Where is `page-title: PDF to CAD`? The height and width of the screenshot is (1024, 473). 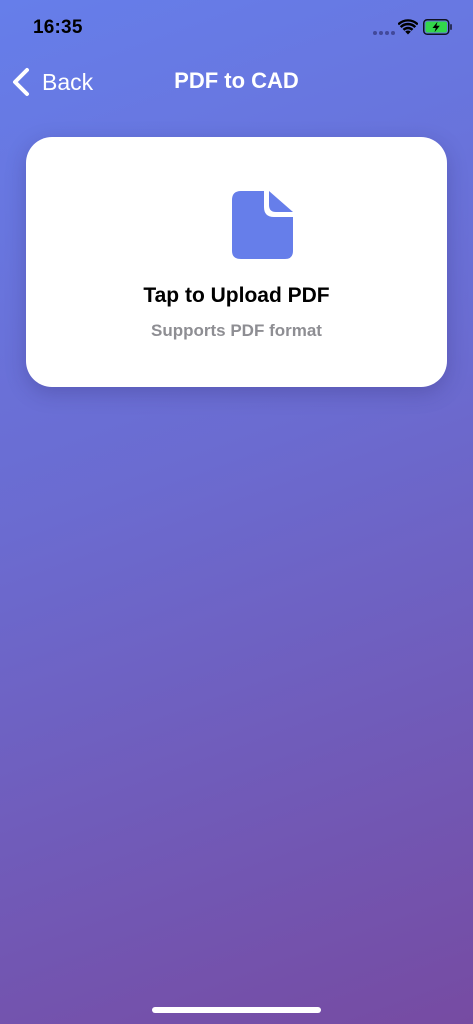
page-title: PDF to CAD is located at coordinates (236, 80).